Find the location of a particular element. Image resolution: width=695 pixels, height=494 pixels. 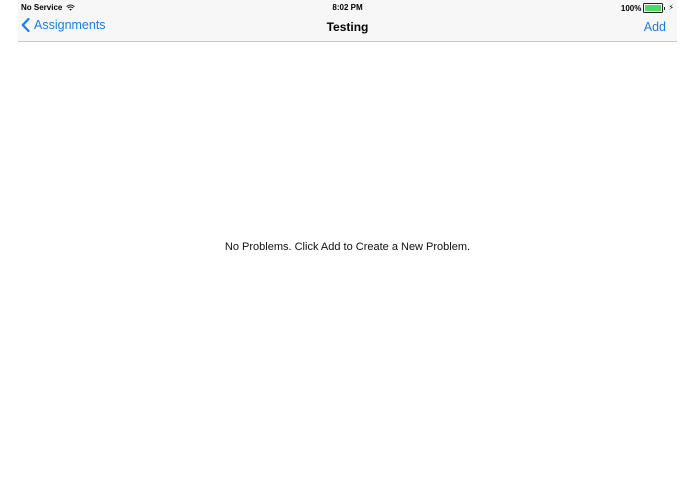

battery-icon is located at coordinates (654, 8).